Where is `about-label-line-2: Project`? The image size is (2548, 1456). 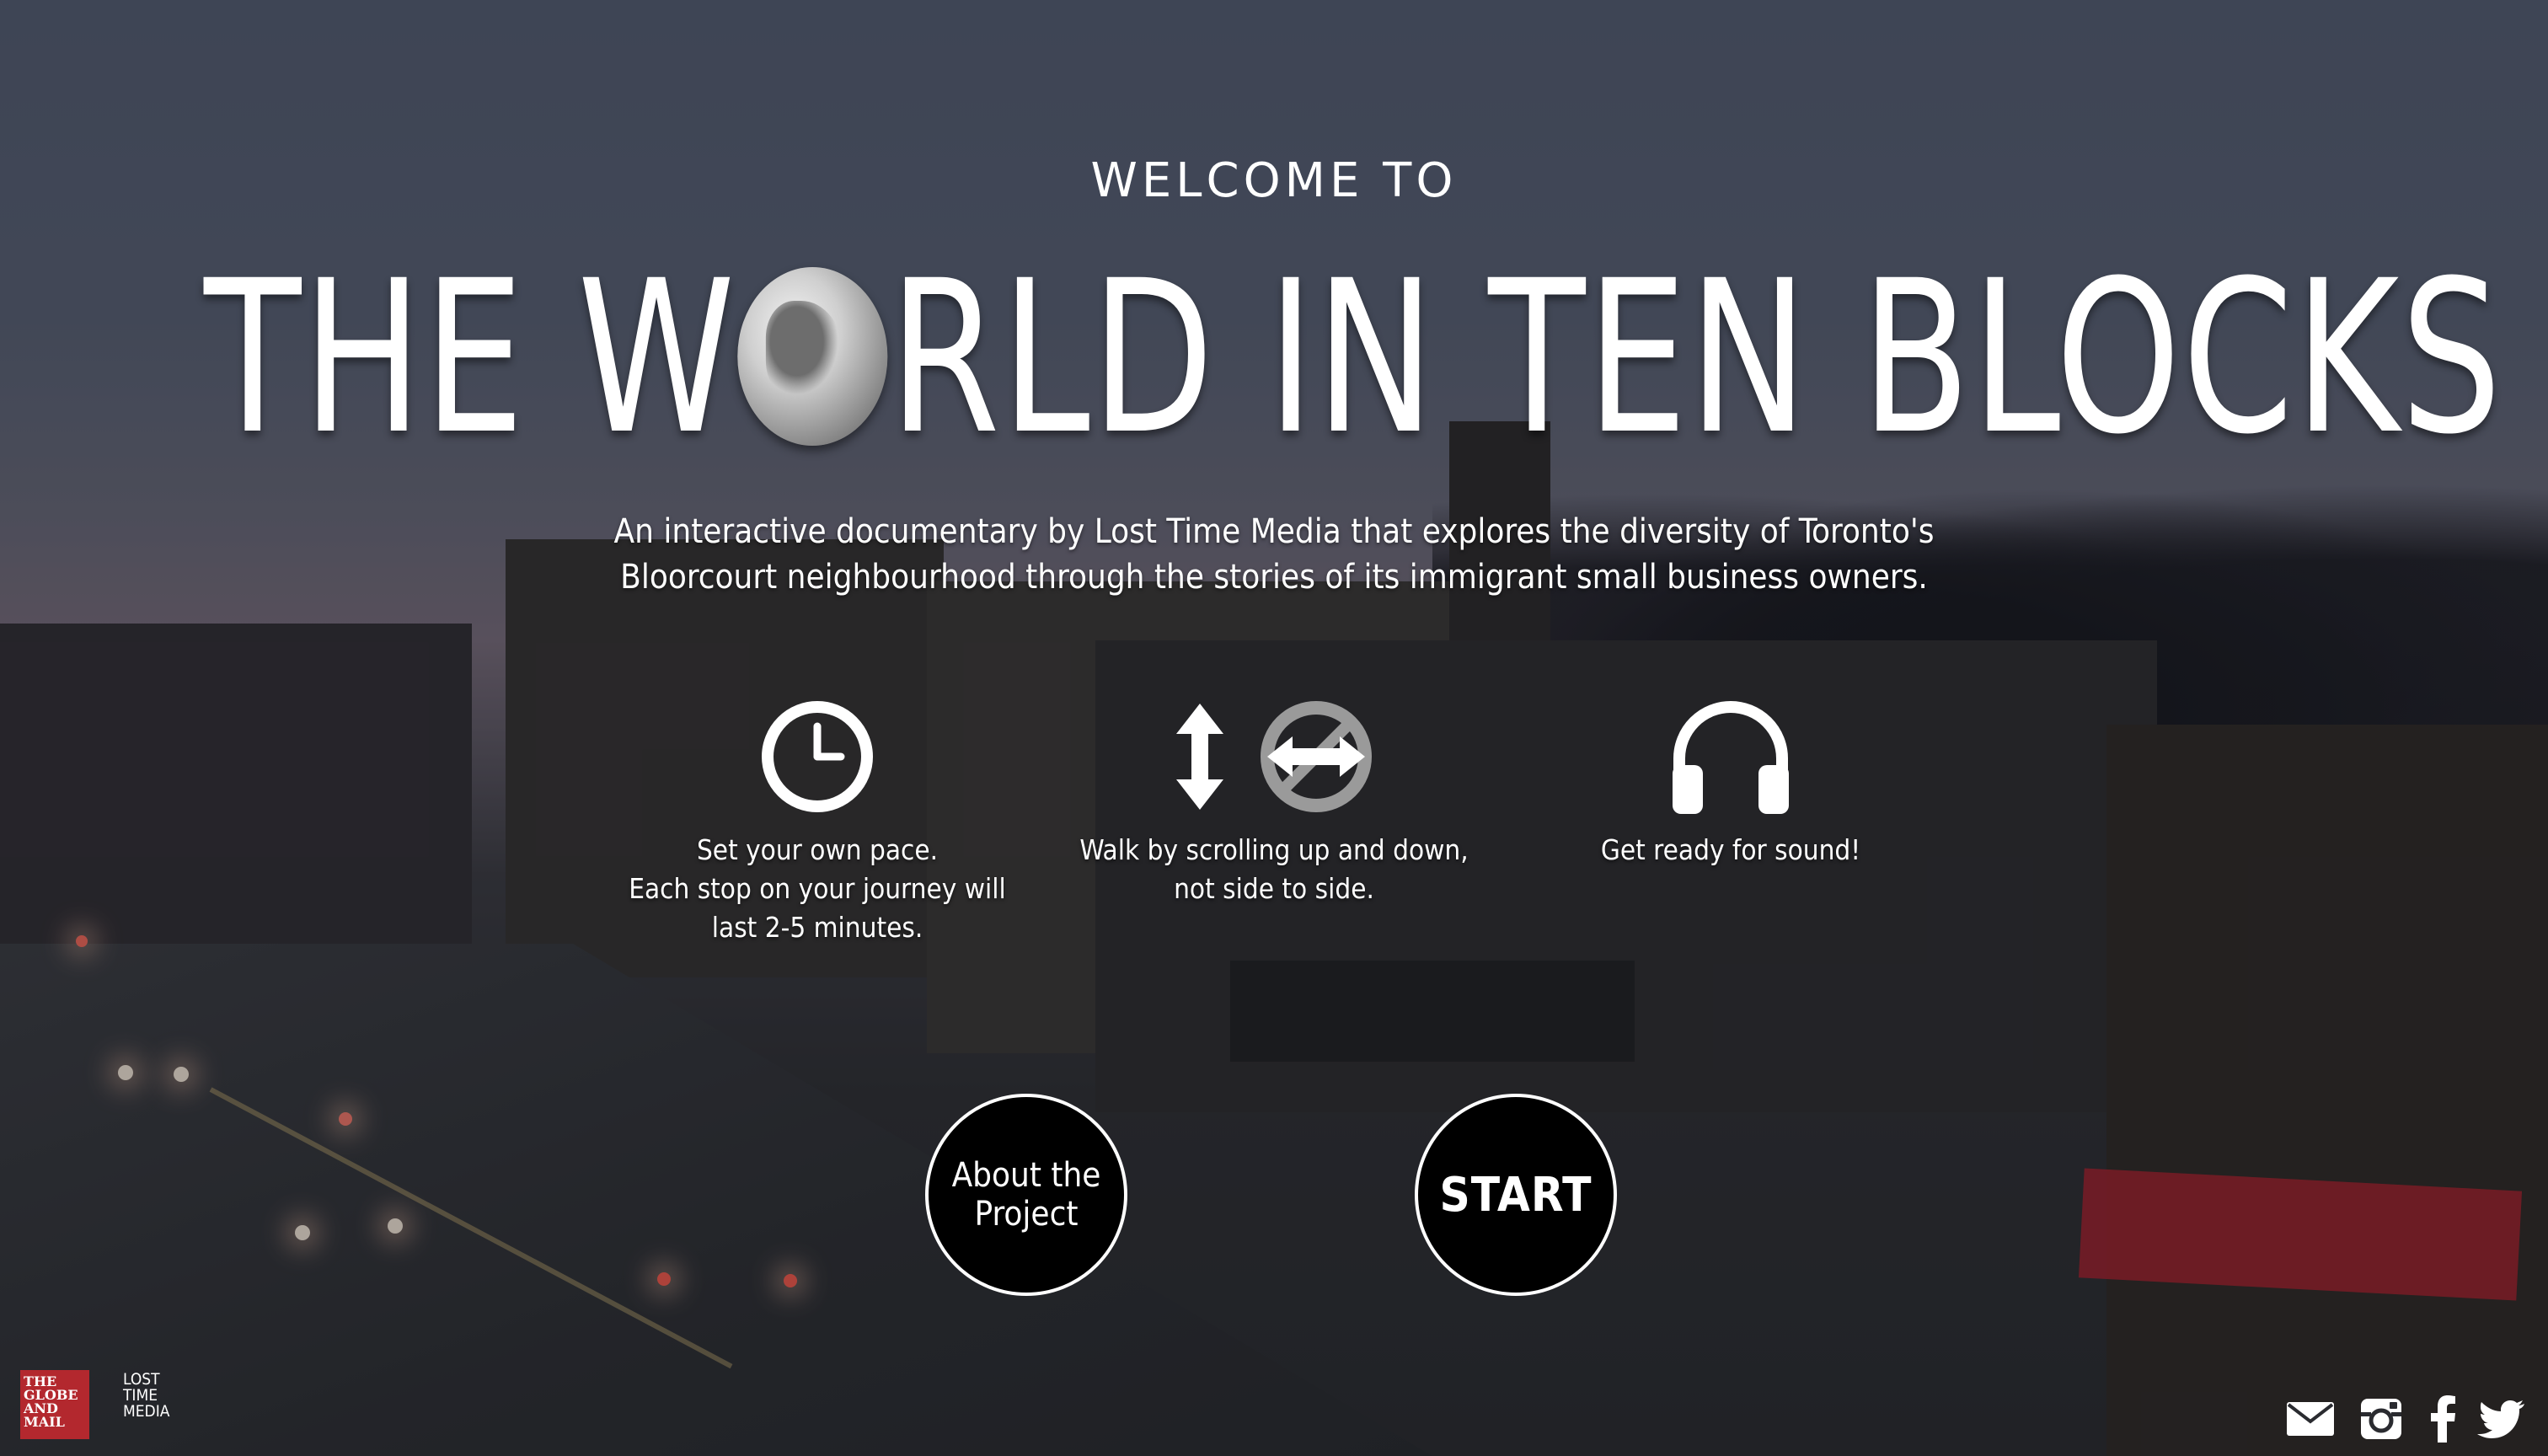
about-label-line-2: Project is located at coordinates (1026, 1214).